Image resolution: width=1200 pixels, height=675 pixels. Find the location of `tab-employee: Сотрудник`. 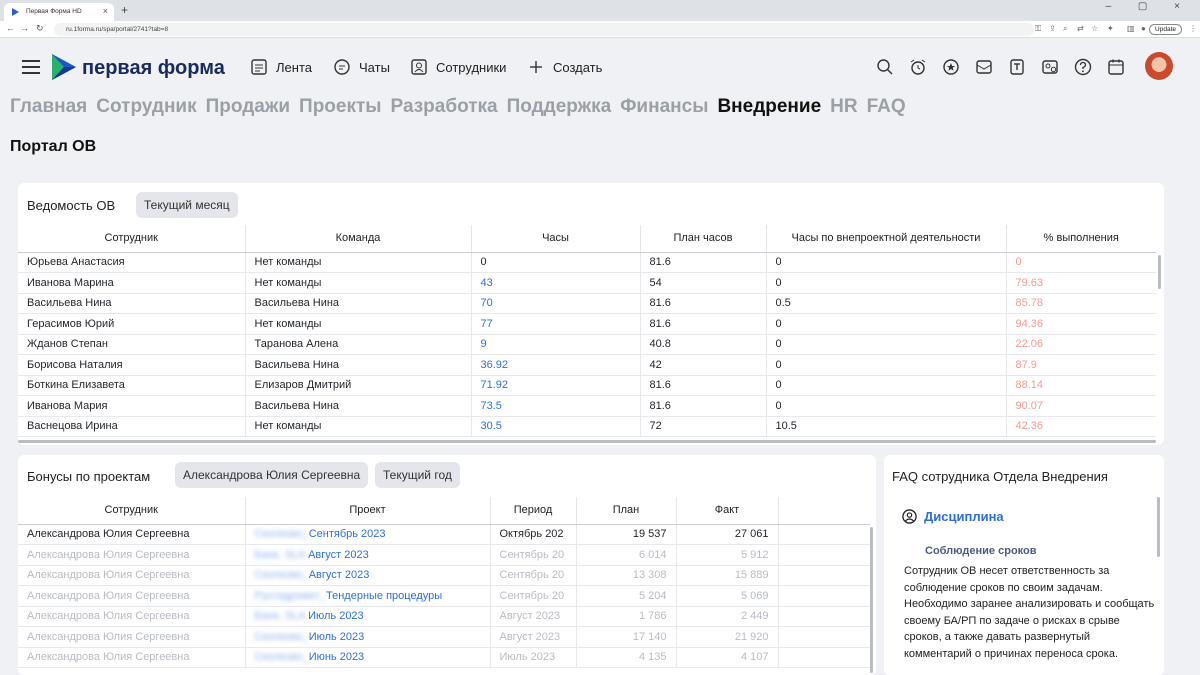

tab-employee: Сотрудник is located at coordinates (146, 107).